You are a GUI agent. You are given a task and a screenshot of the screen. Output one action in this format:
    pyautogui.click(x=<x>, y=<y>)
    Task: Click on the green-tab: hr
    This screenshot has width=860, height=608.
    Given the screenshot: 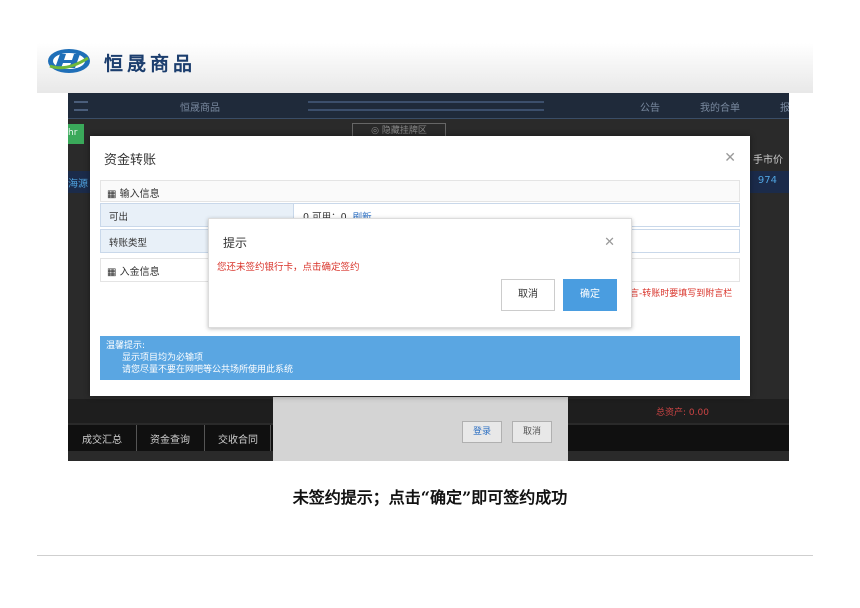 What is the action you would take?
    pyautogui.click(x=76, y=134)
    